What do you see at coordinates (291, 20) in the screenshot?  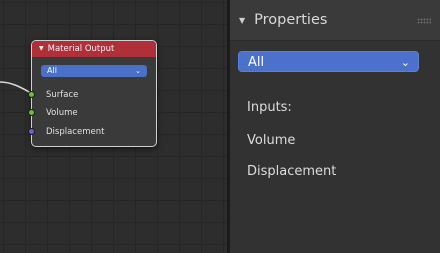 I see `panel-title: Properties` at bounding box center [291, 20].